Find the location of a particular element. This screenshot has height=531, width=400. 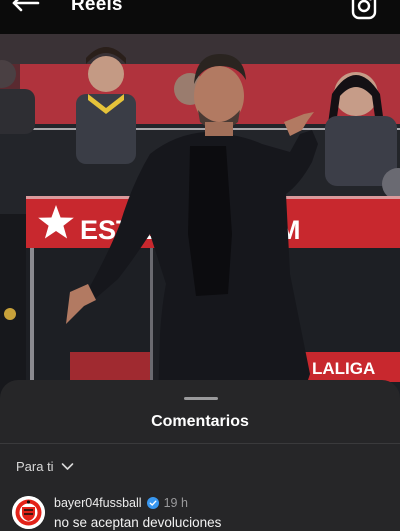

bayer04-logo-icon is located at coordinates (28, 512).